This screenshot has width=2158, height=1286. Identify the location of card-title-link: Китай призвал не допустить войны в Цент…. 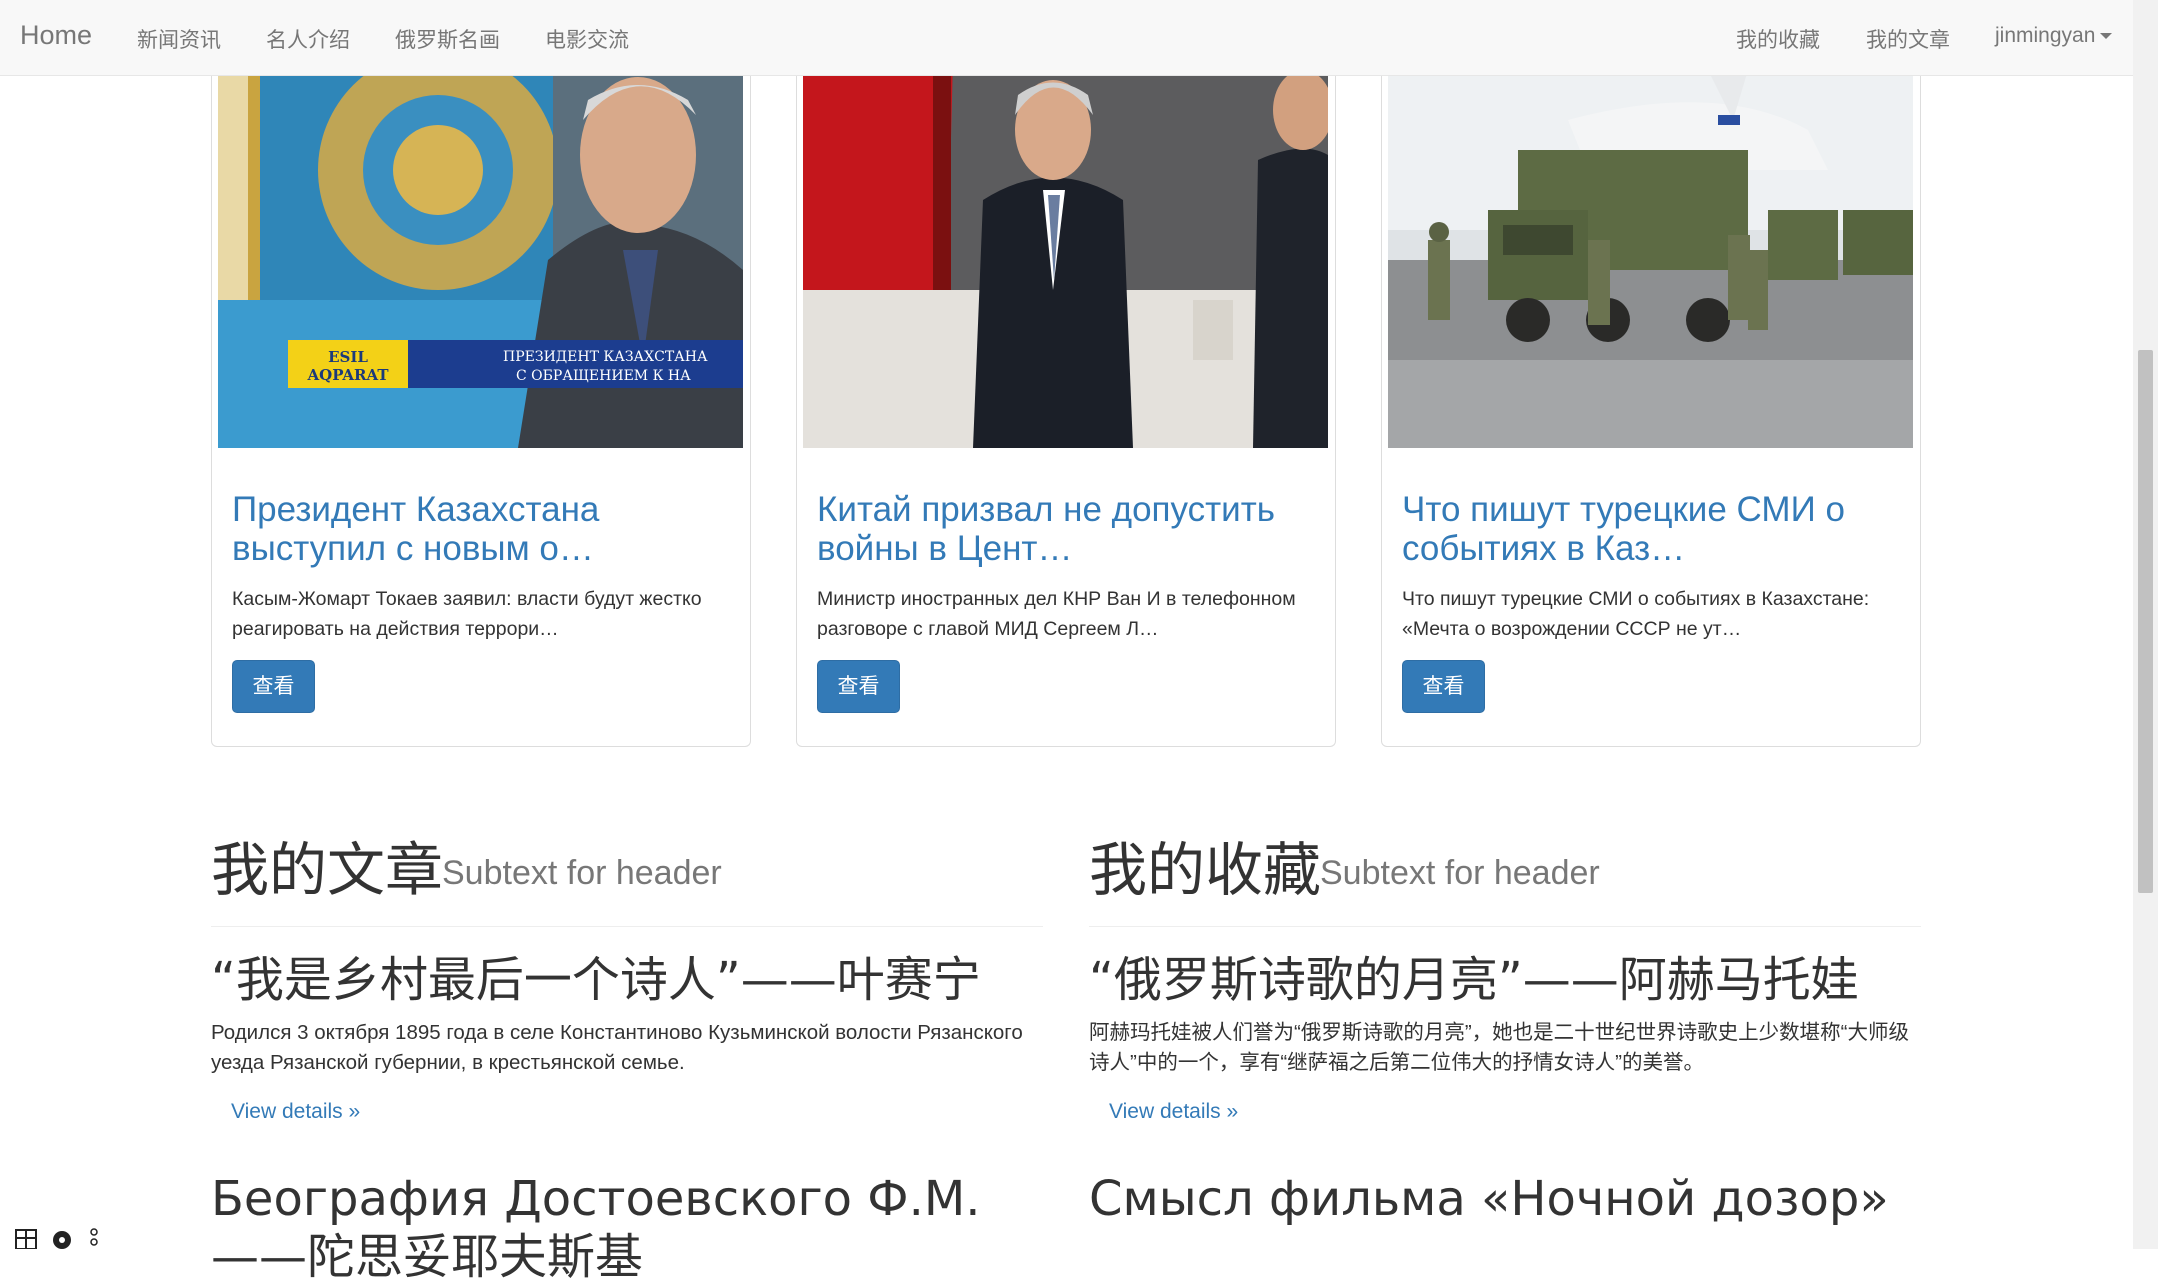
(1067, 529).